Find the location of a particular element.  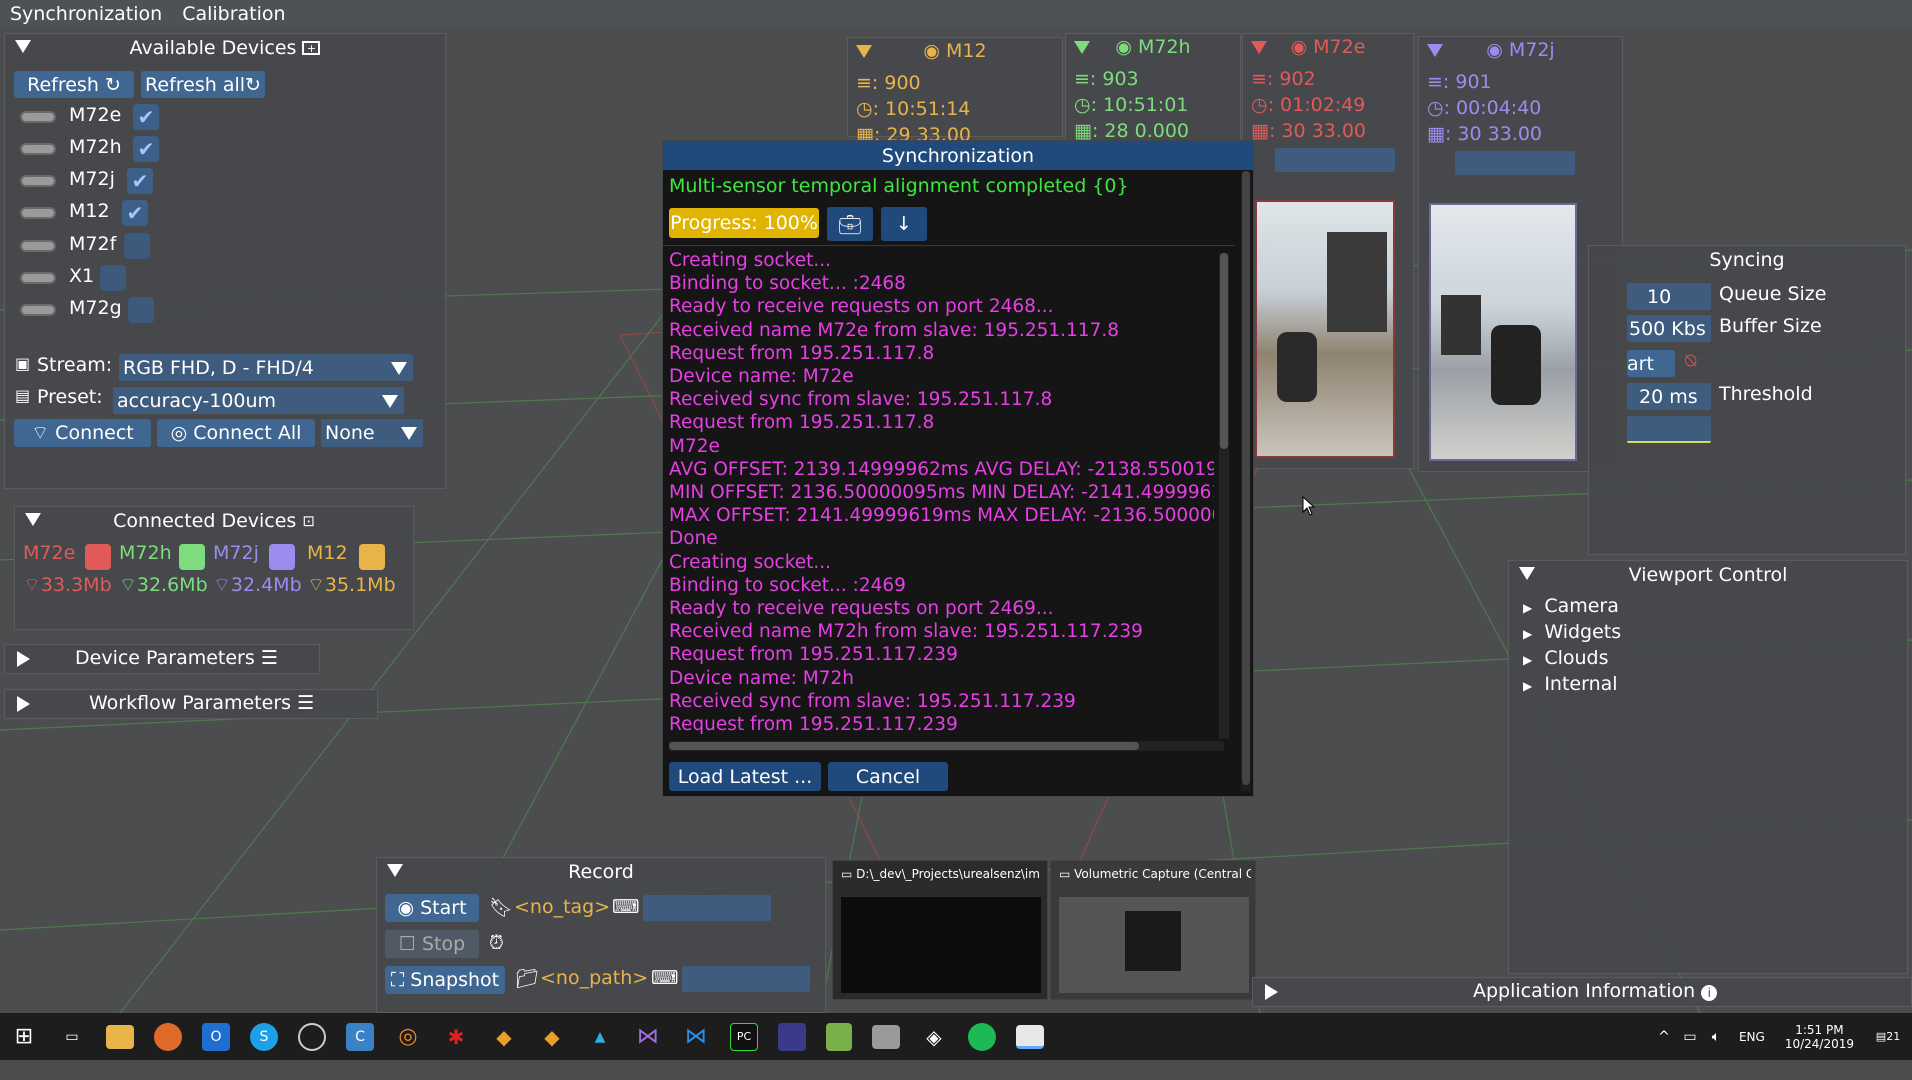

cancel-button: Cancel is located at coordinates (888, 776).